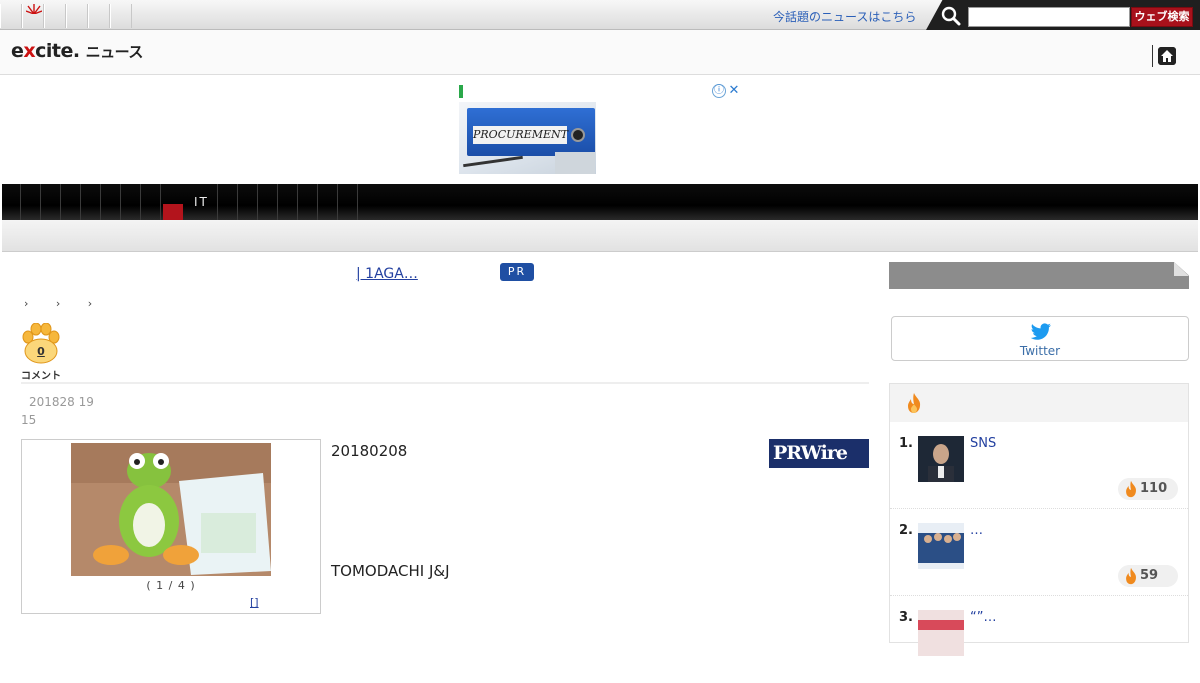 The height and width of the screenshot is (683, 1200). I want to click on article-date: 201828 19, so click(61, 402).